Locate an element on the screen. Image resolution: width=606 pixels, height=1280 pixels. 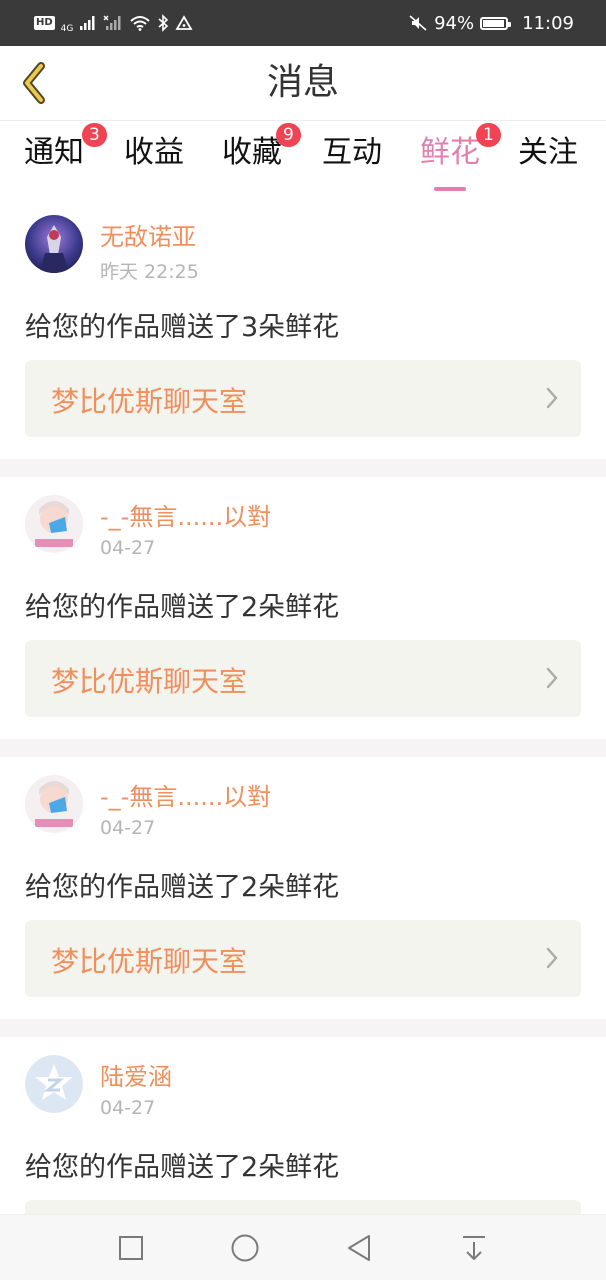
battery-percent: 94% is located at coordinates (454, 23).